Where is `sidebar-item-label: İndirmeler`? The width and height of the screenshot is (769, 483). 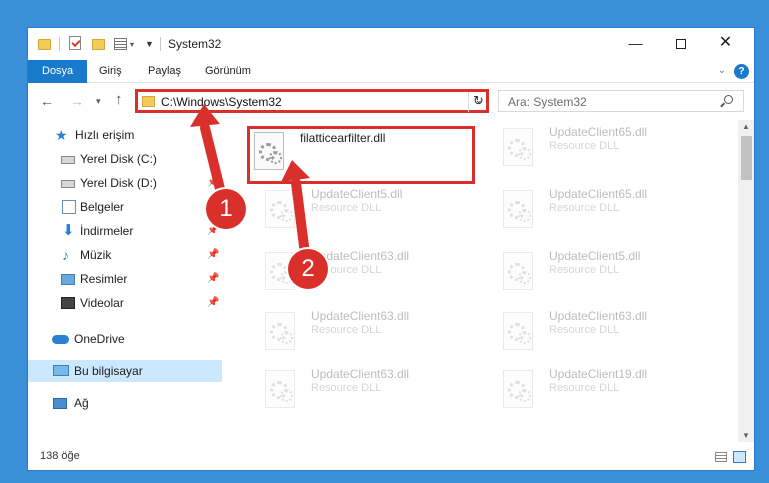
sidebar-item-label: İndirmeler is located at coordinates (107, 231).